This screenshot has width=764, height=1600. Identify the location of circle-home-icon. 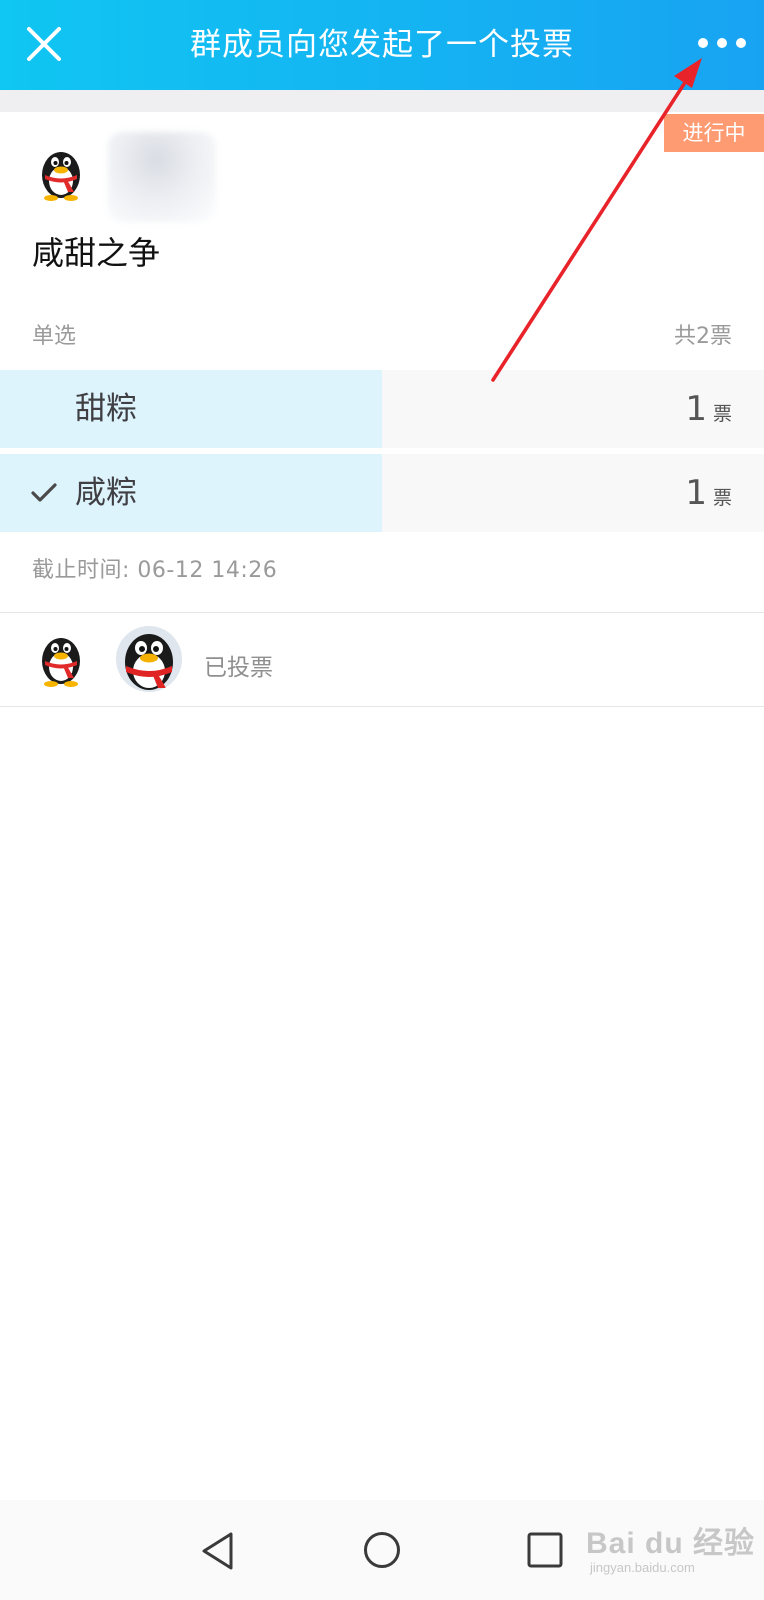
(382, 1550).